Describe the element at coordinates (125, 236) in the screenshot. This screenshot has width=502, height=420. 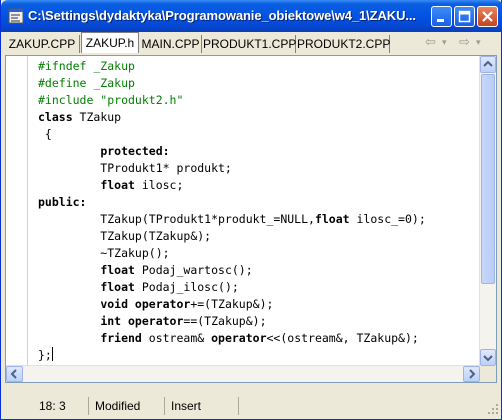
I see `code-text-segment: TZakup(TZakup&);` at that location.